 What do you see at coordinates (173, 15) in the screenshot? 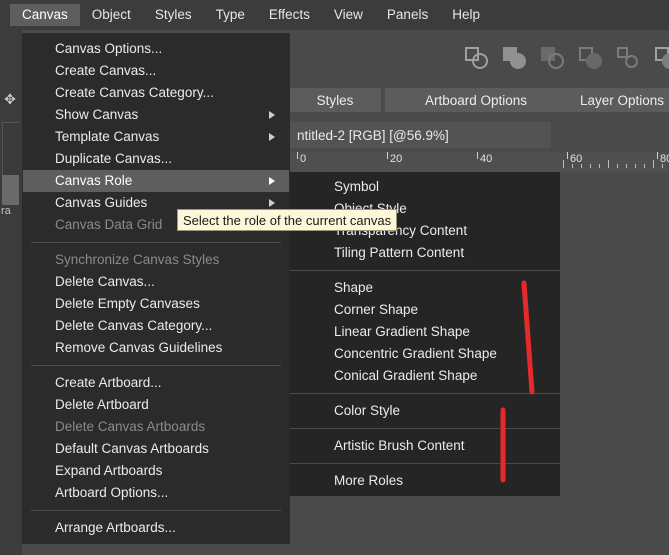
I see `menubar-item-styles: Styles` at bounding box center [173, 15].